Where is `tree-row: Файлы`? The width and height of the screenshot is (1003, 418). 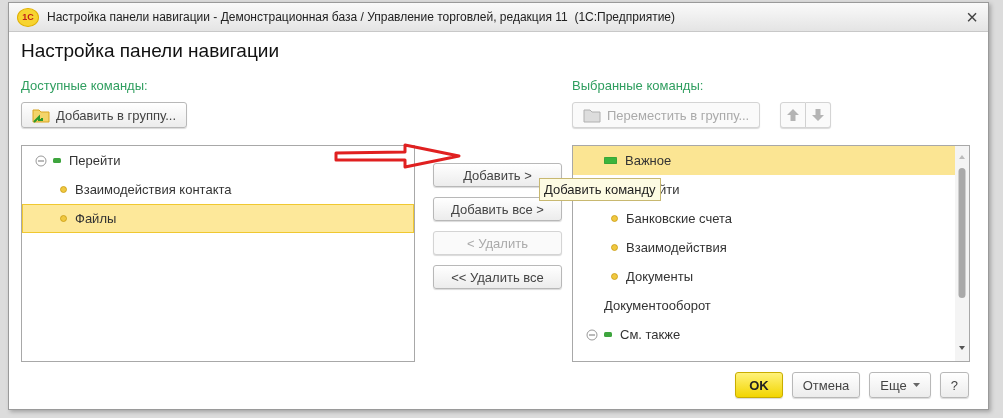 tree-row: Файлы is located at coordinates (218, 218).